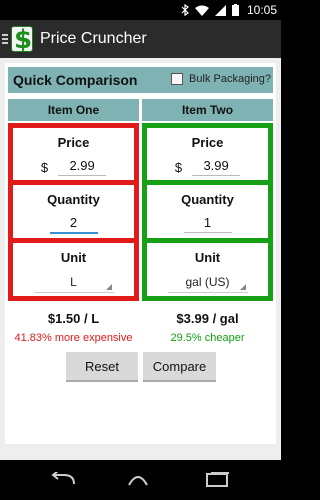  I want to click on drawer-menu-icon, so click(5, 39).